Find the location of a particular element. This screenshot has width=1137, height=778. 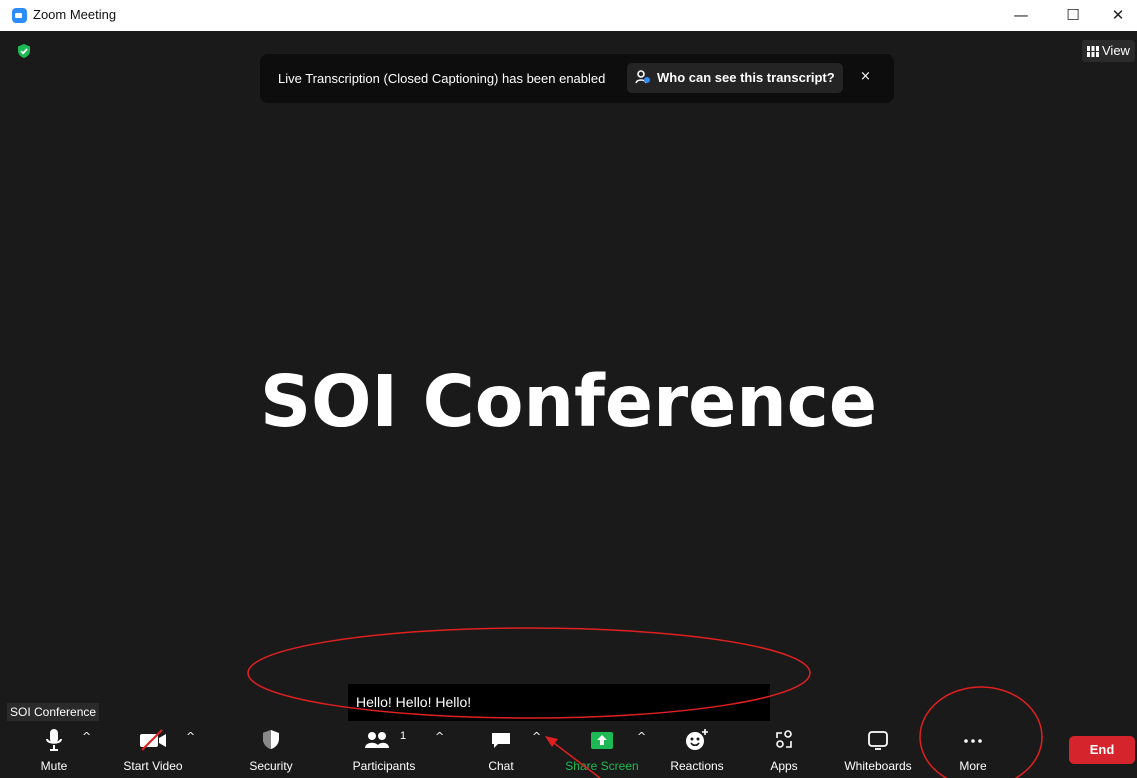

banner-close-icon: × is located at coordinates (865, 76).